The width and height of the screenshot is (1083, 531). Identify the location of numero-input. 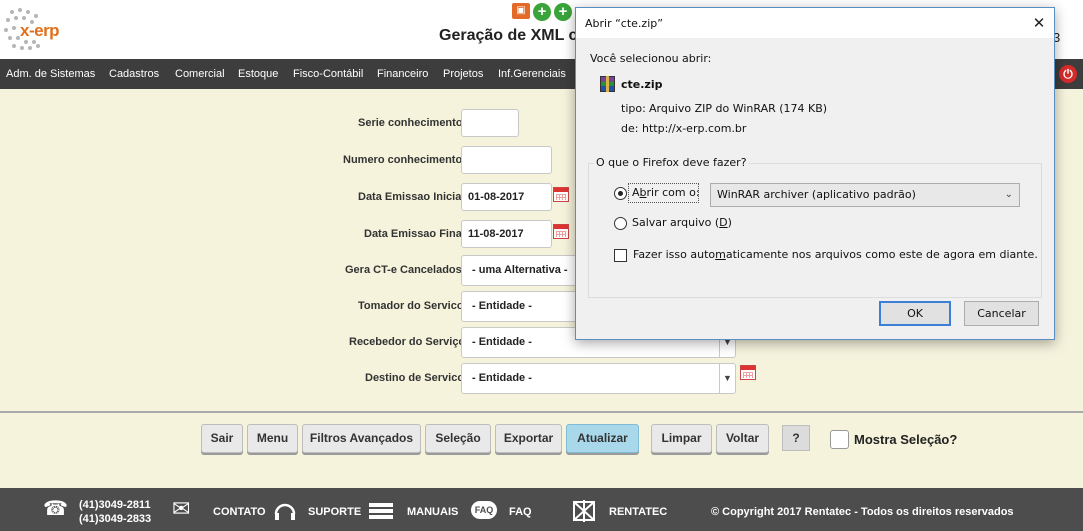
(506, 160).